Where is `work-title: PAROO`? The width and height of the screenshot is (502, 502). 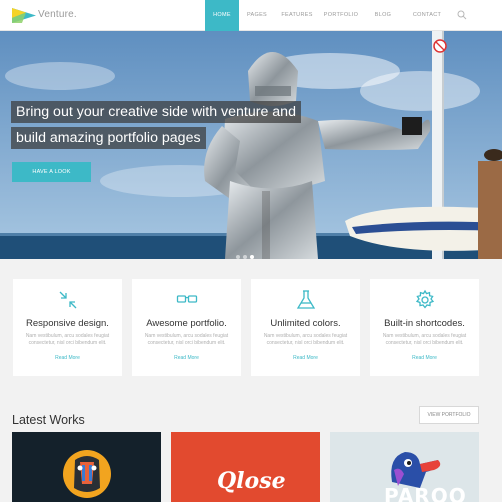
work-title: PAROO is located at coordinates (425, 493).